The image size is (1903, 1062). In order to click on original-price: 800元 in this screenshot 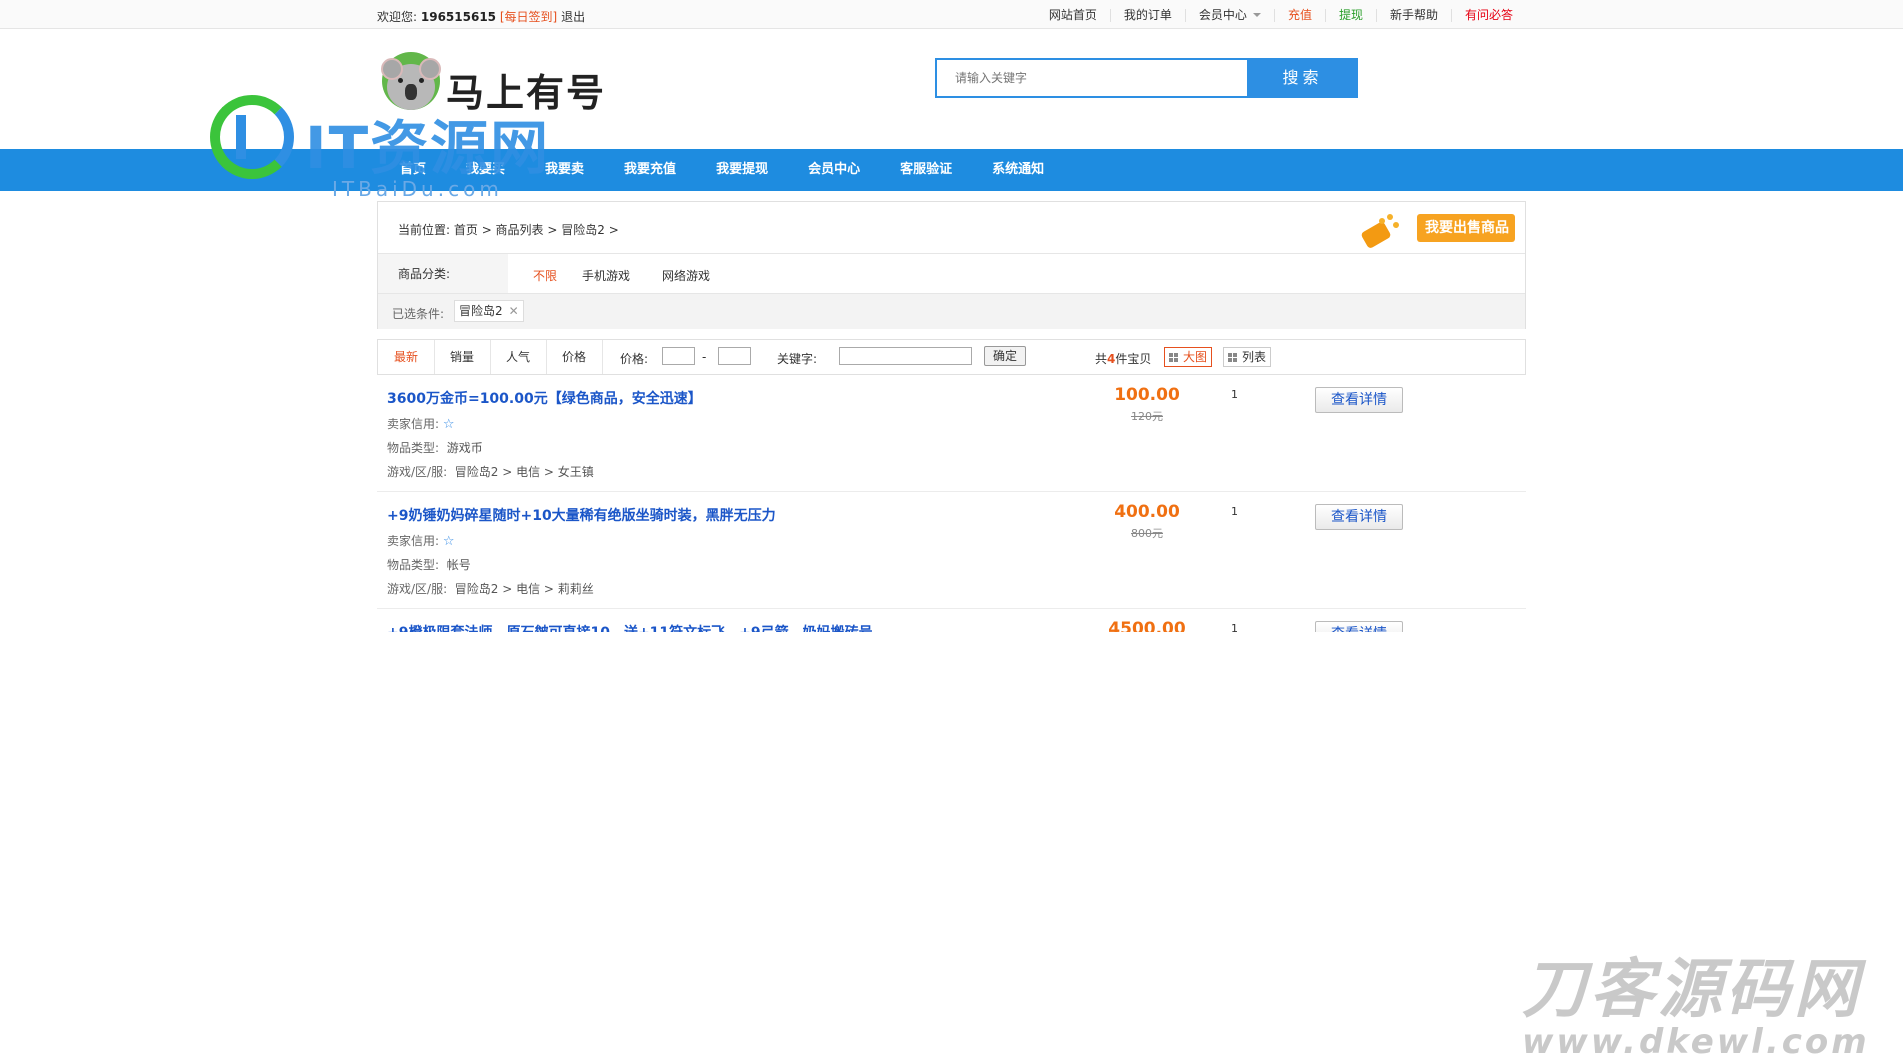, I will do `click(1147, 533)`.